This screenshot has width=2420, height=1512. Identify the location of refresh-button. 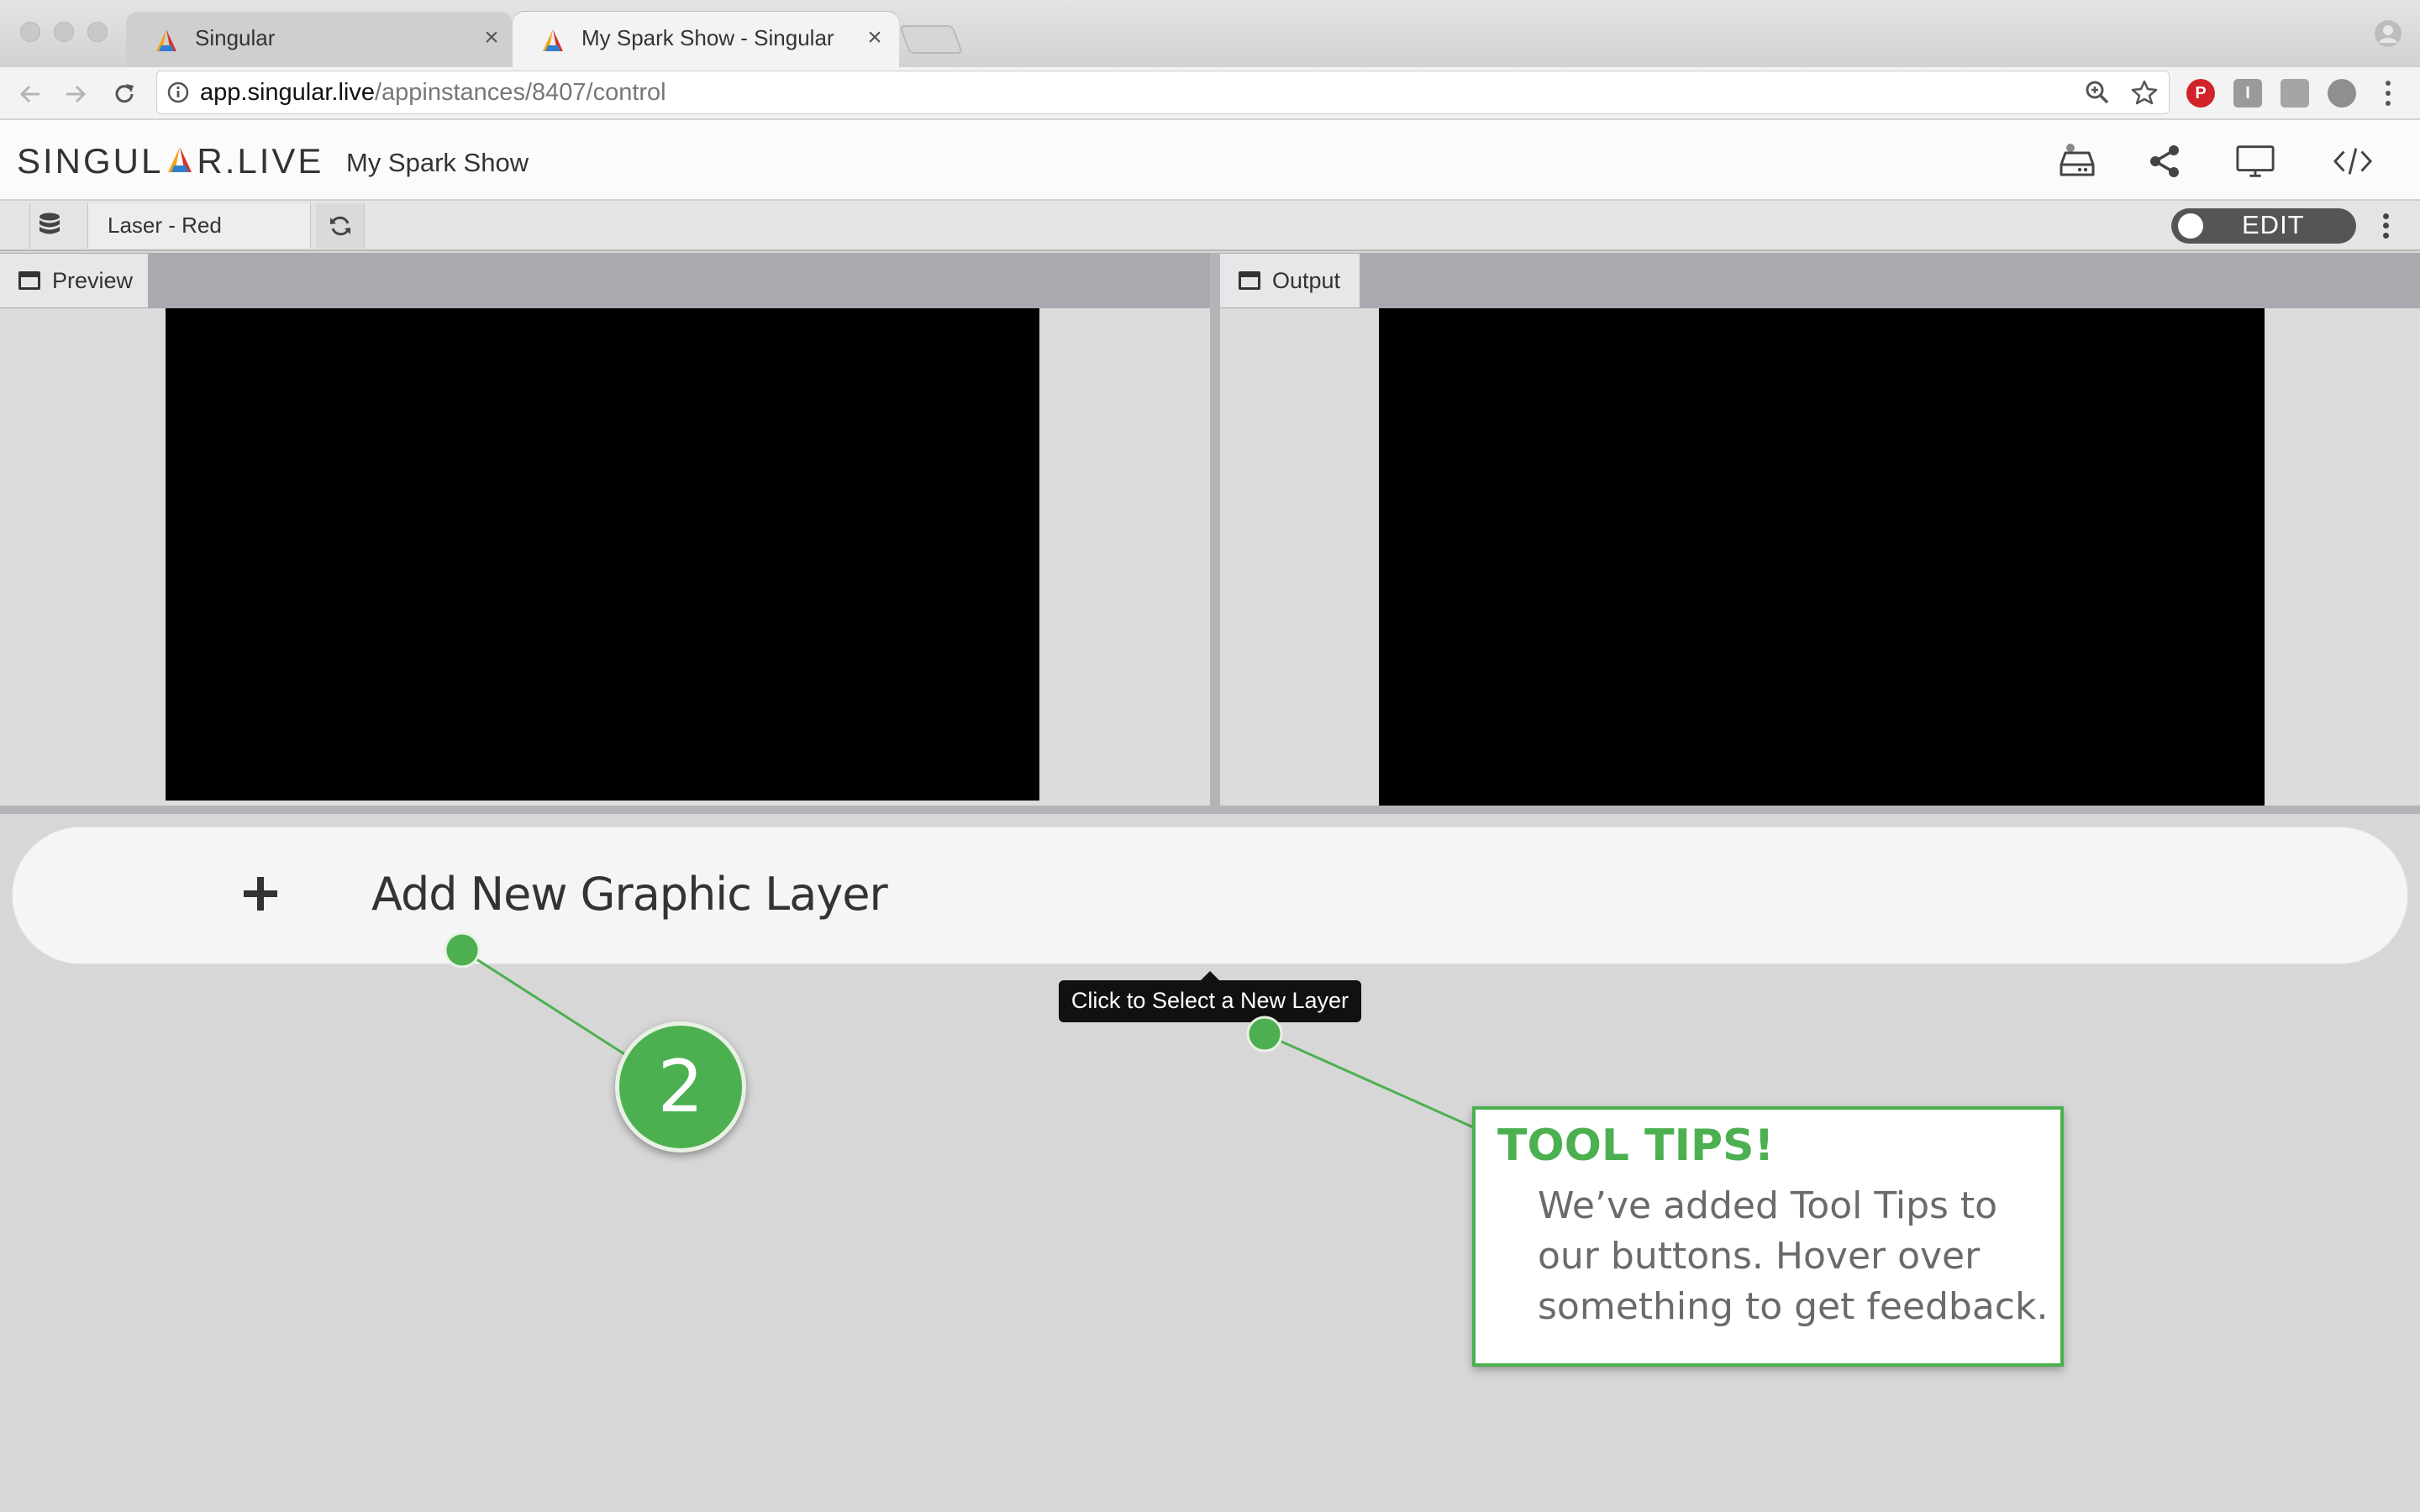
(340, 226).